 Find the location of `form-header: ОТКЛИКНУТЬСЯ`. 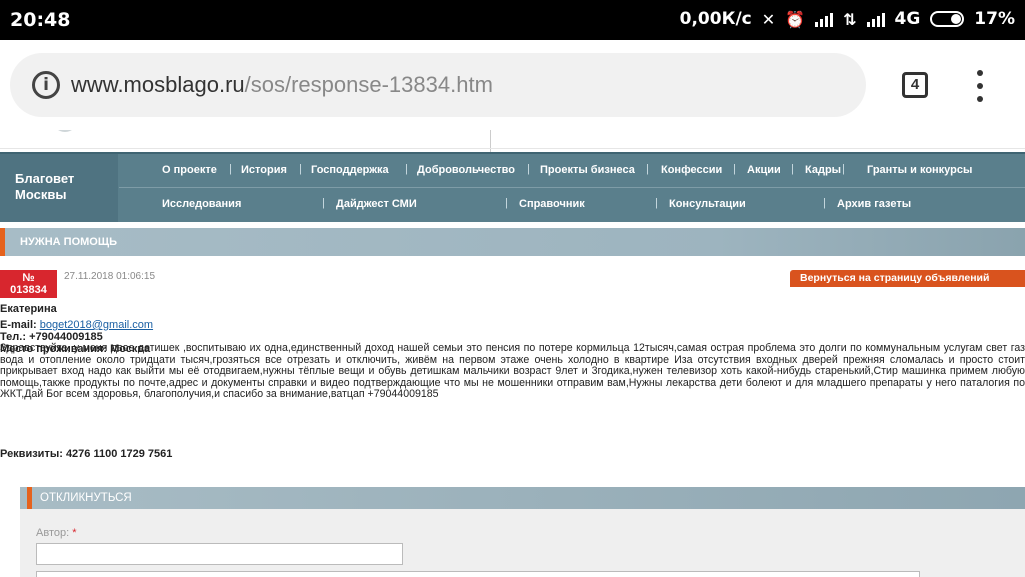

form-header: ОТКЛИКНУТЬСЯ is located at coordinates (522, 498).